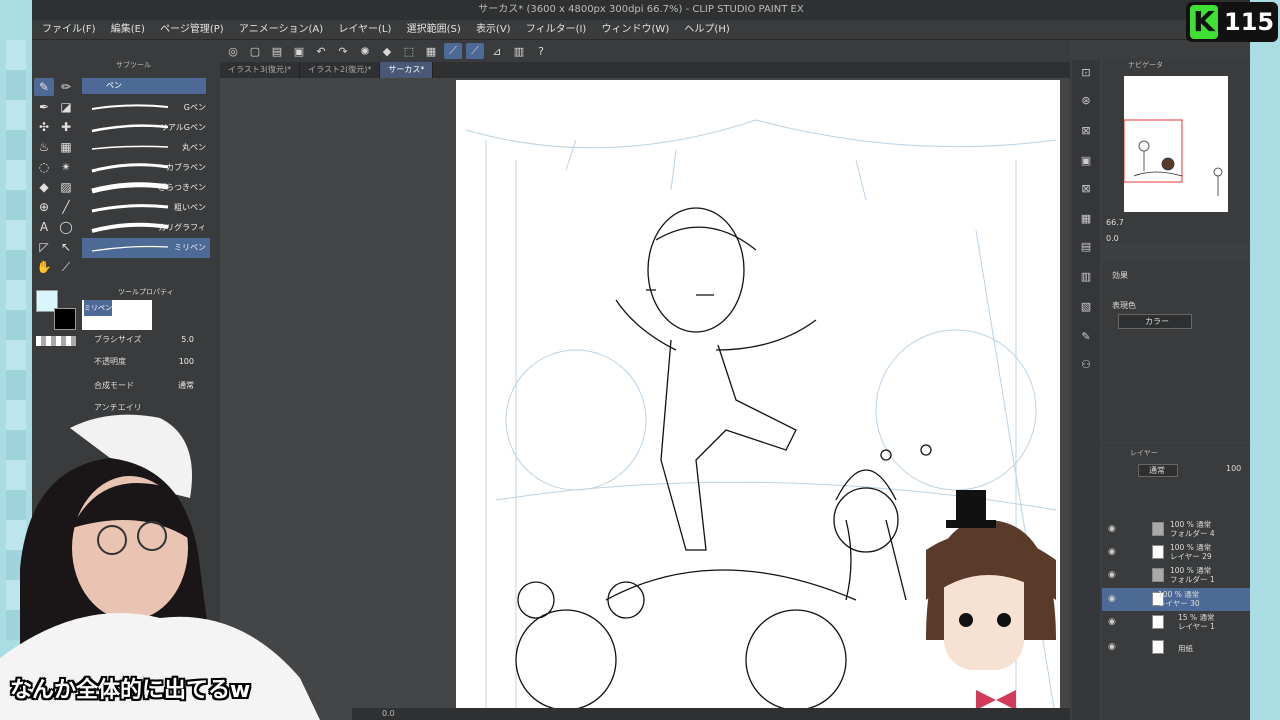  I want to click on brush-item: 丸ペン, so click(146, 148).